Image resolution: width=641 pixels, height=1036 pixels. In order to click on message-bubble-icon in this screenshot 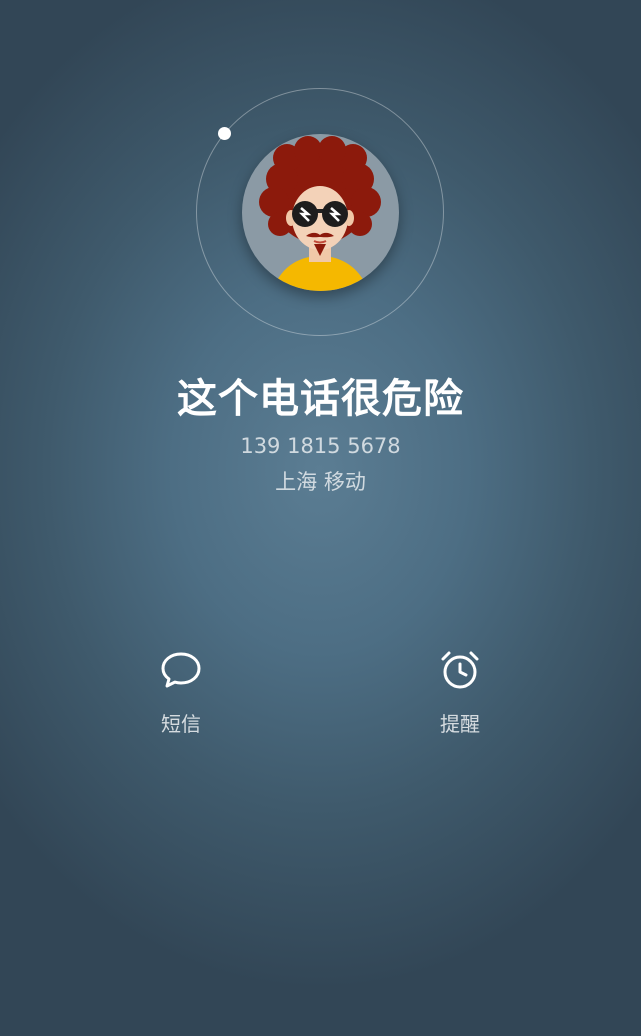, I will do `click(181, 670)`.